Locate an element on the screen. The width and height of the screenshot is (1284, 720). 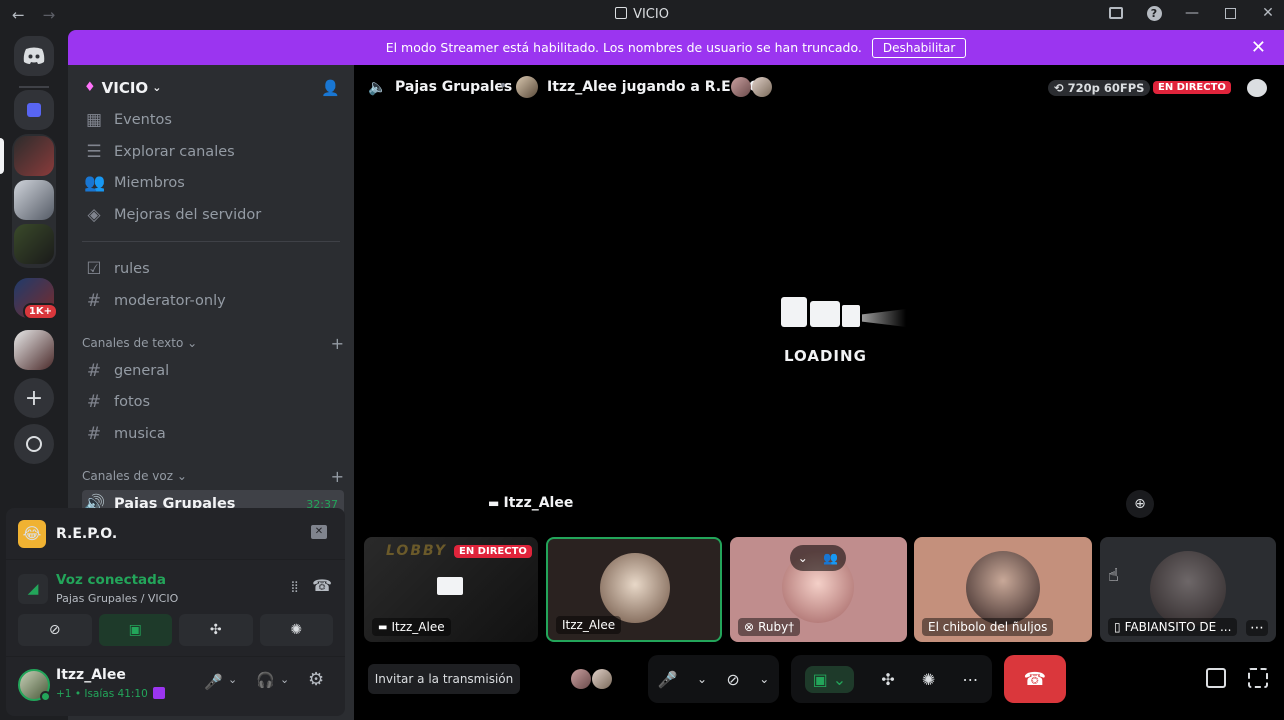
soundboard-button: ✺ is located at coordinates (296, 630).